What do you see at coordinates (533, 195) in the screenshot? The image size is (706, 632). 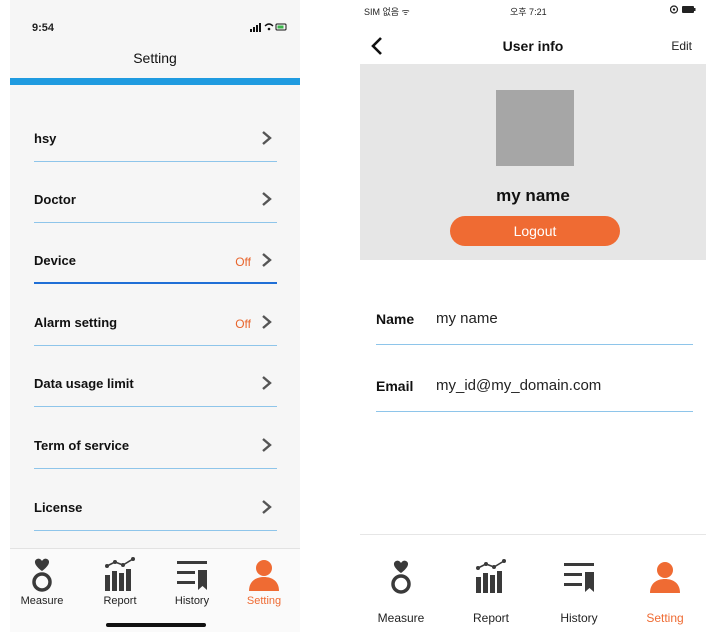 I see `profile-name: my name` at bounding box center [533, 195].